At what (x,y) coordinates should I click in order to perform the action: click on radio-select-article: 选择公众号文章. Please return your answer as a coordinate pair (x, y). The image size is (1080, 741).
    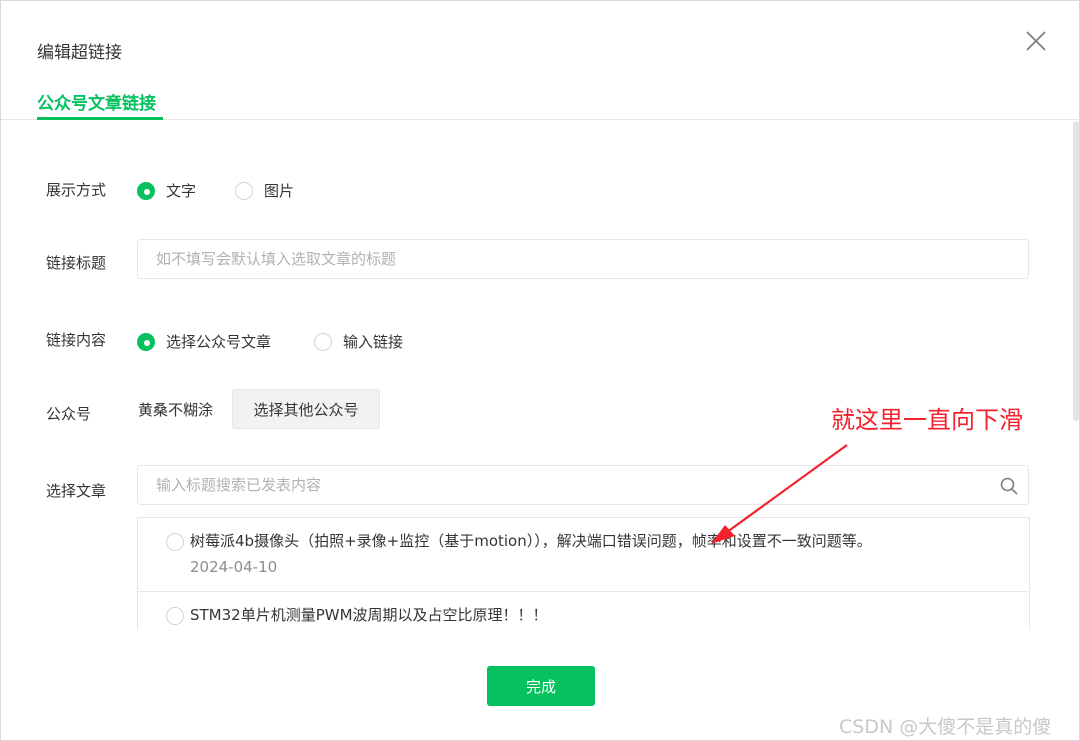
    Looking at the image, I should click on (204, 341).